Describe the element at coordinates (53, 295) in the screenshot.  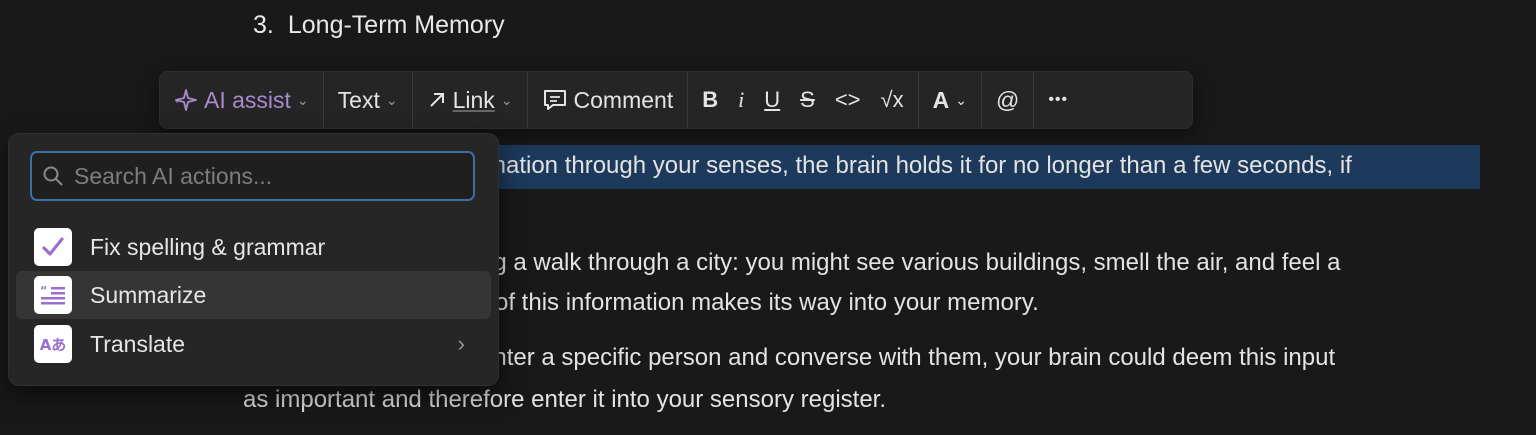
I see `summary-icon: “` at that location.